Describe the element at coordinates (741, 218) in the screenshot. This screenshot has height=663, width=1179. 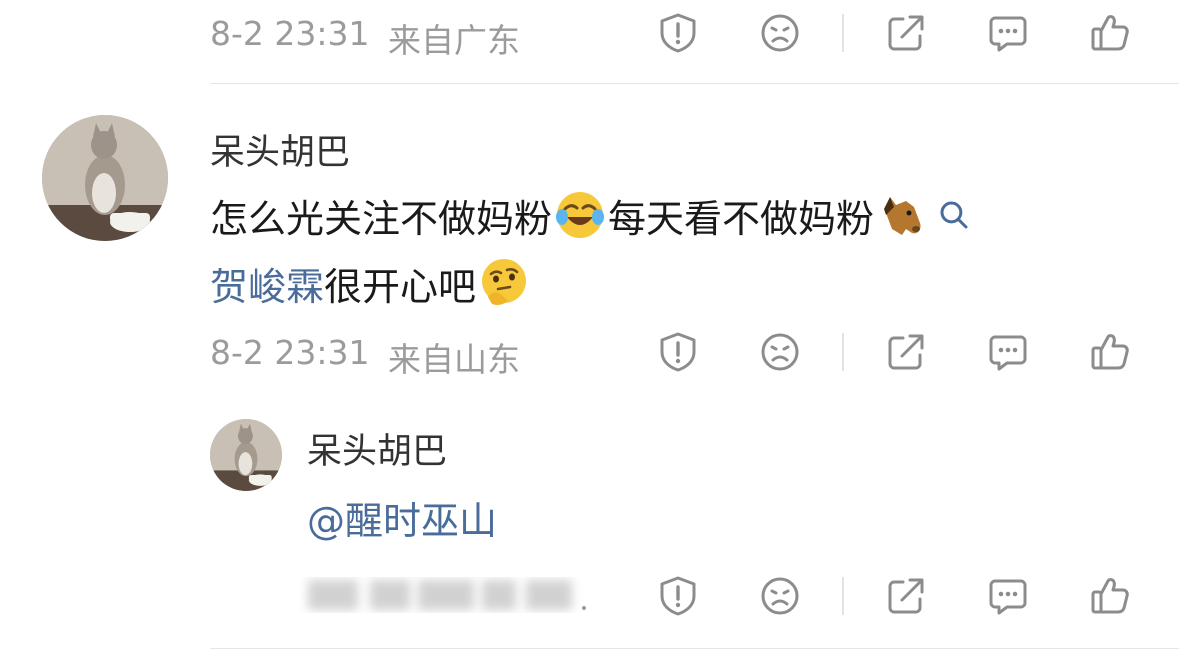
I see `comment-text-part2: 每天看不做妈粉` at that location.